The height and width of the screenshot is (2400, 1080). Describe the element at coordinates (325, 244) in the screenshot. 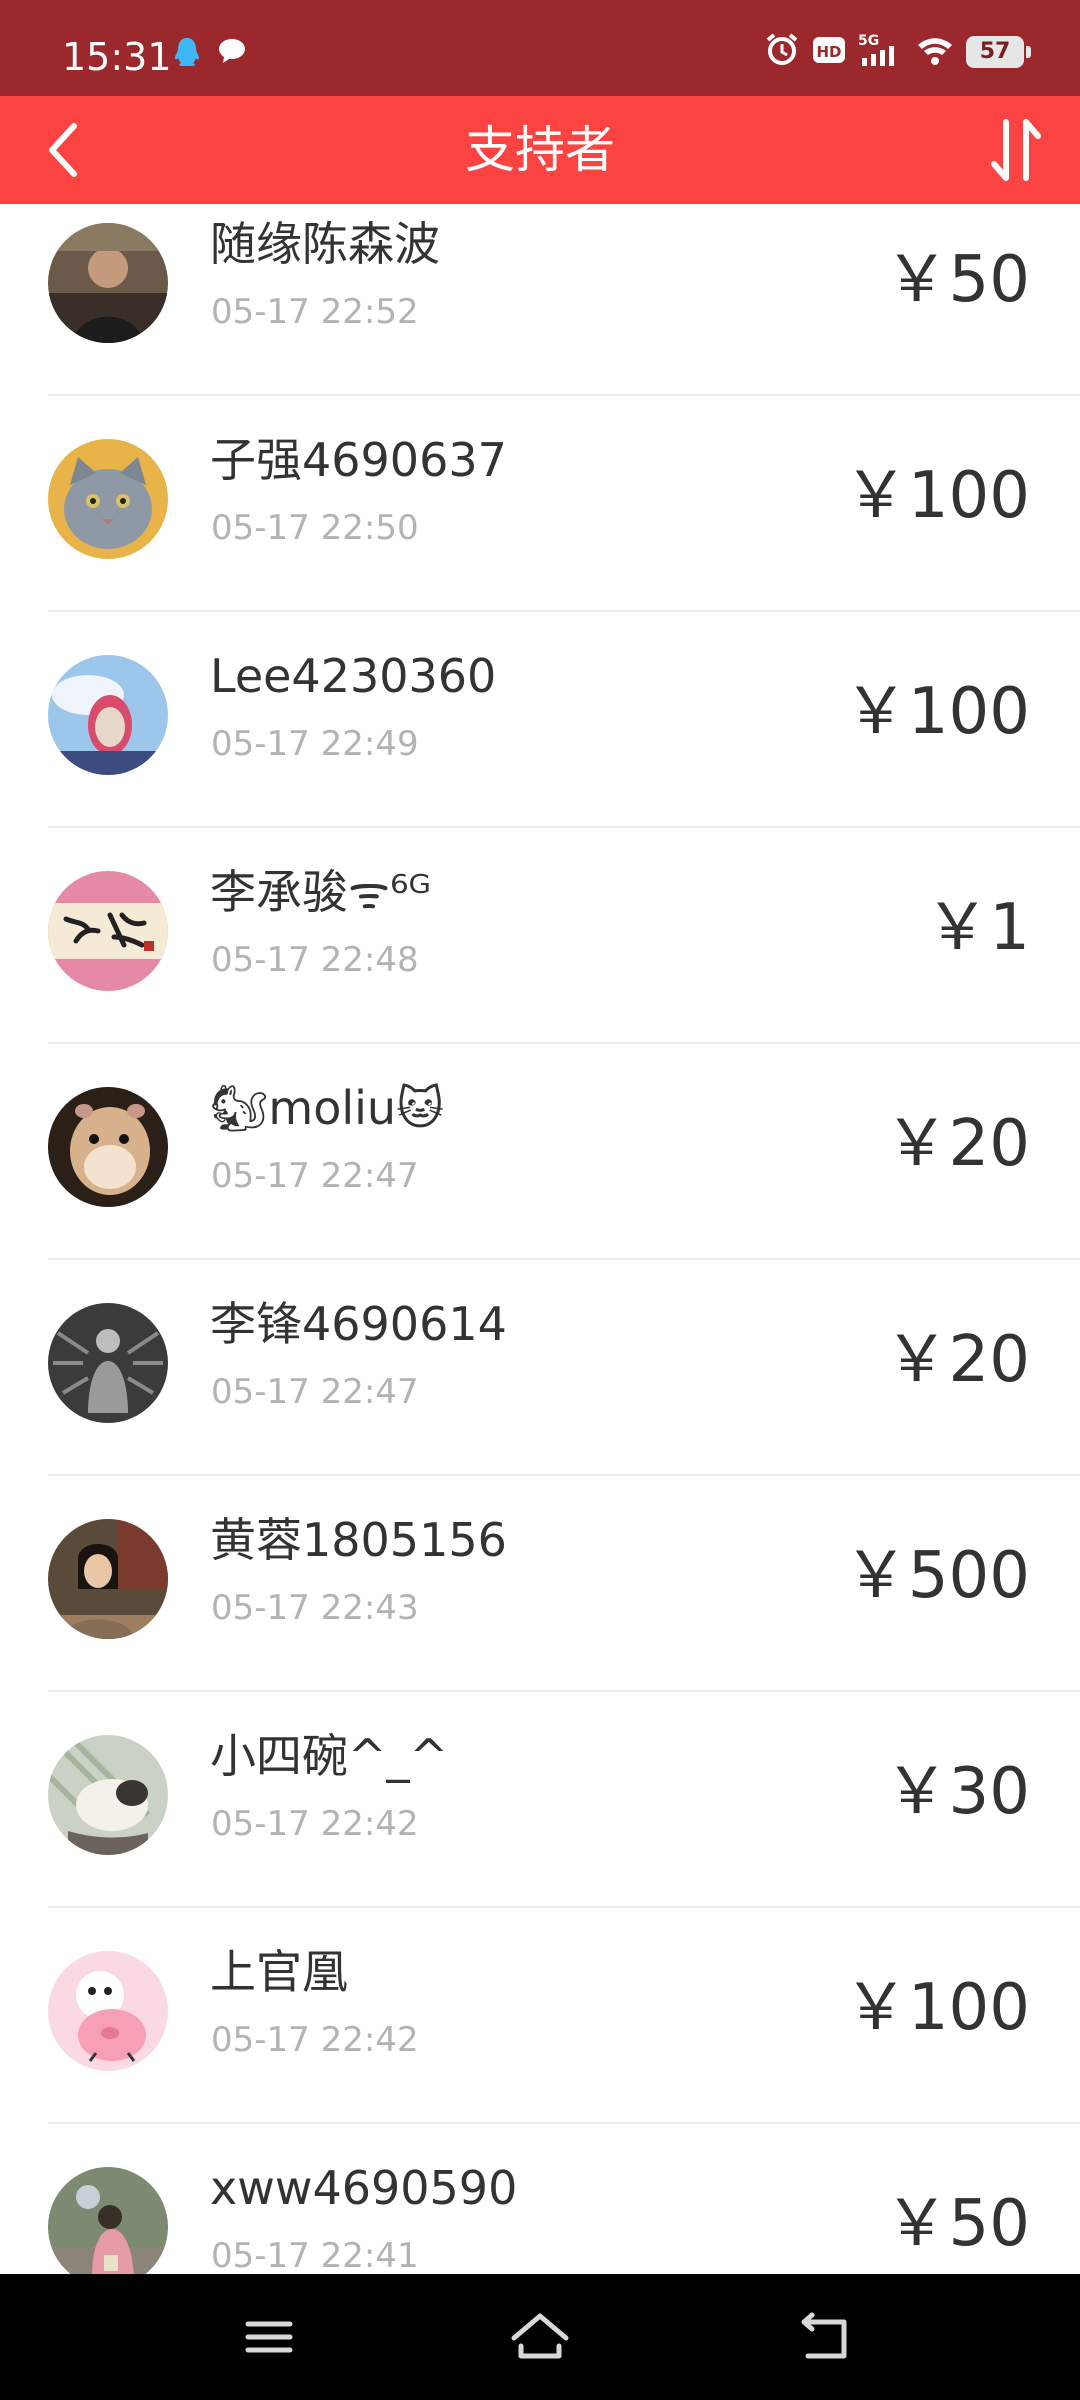

I see `supporter-name: 随缘陈森波` at that location.